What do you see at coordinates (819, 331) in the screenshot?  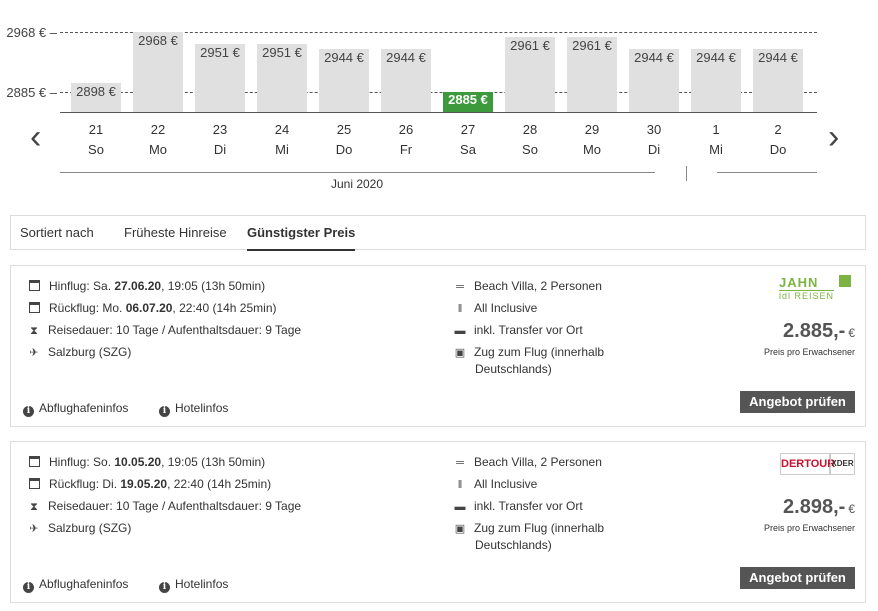 I see `offer-price: 2.885,- €` at bounding box center [819, 331].